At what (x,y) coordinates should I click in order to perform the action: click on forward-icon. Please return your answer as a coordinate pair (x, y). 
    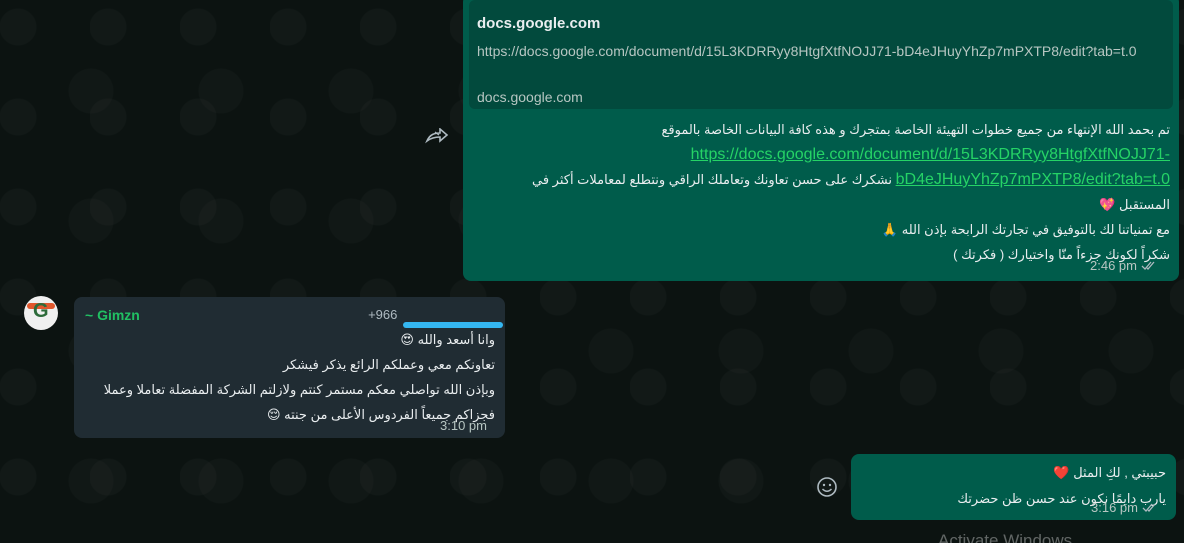
    Looking at the image, I should click on (437, 136).